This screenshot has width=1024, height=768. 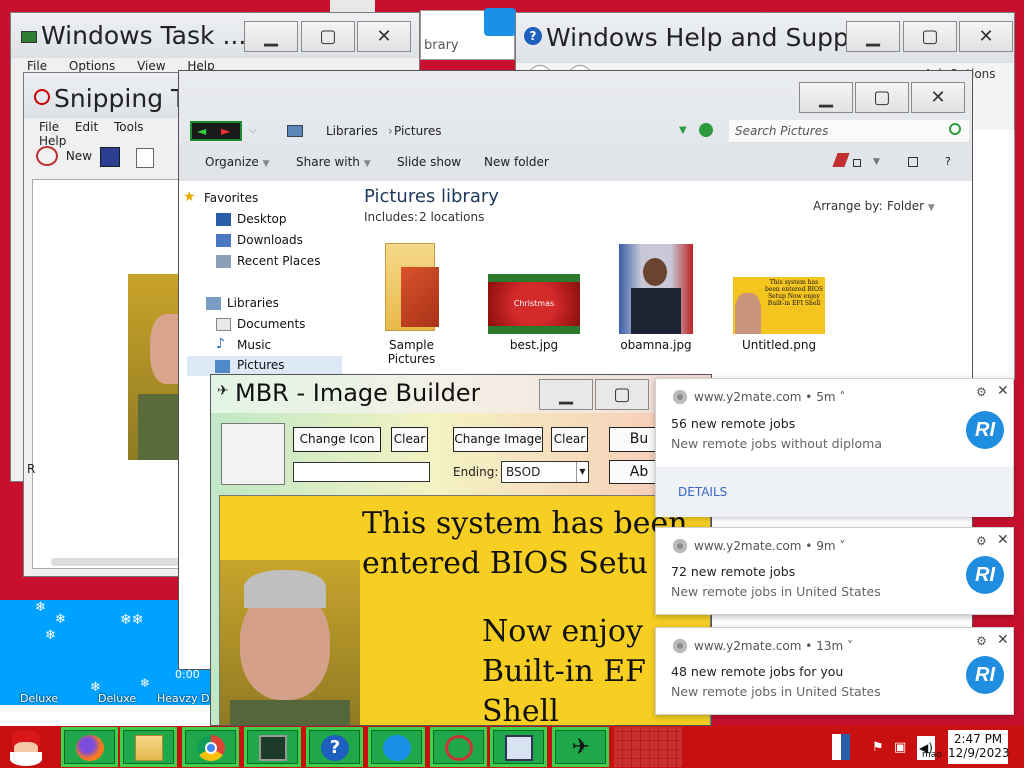 What do you see at coordinates (337, 439) in the screenshot?
I see `change-icon-button: Change Icon` at bounding box center [337, 439].